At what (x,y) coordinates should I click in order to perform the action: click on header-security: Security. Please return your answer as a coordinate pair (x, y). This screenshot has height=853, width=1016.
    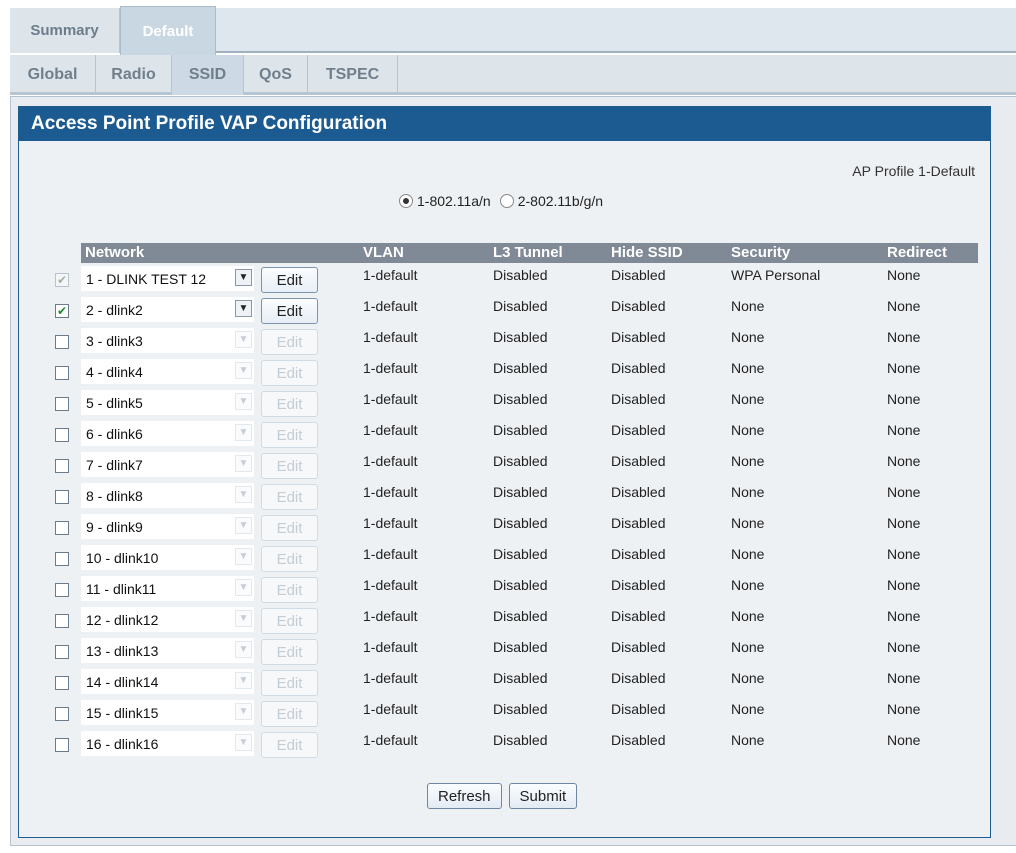
    Looking at the image, I should click on (761, 252).